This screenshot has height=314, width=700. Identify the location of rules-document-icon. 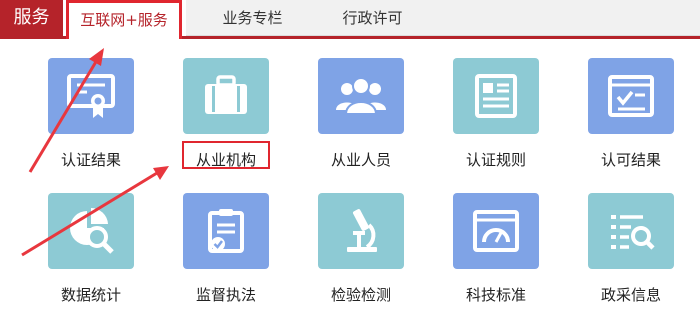
(496, 96).